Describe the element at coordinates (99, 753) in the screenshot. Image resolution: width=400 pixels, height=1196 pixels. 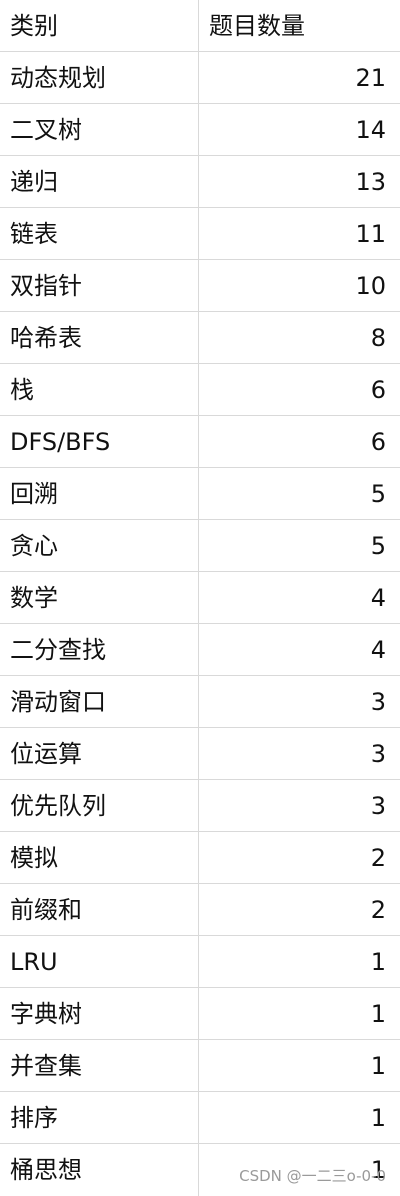
I see `row-category: 位运算` at that location.